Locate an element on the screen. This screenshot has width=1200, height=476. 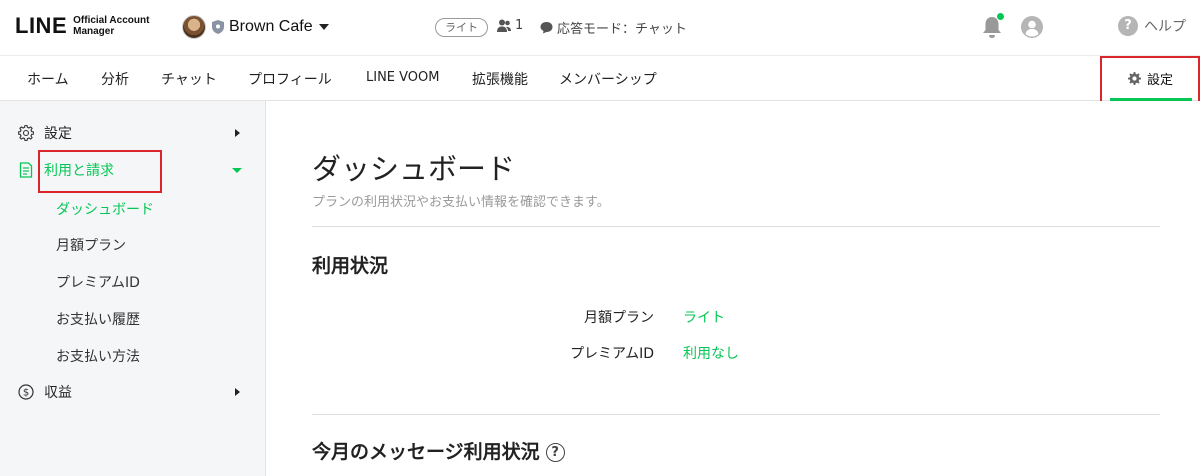
friends-count: 1 is located at coordinates (510, 25).